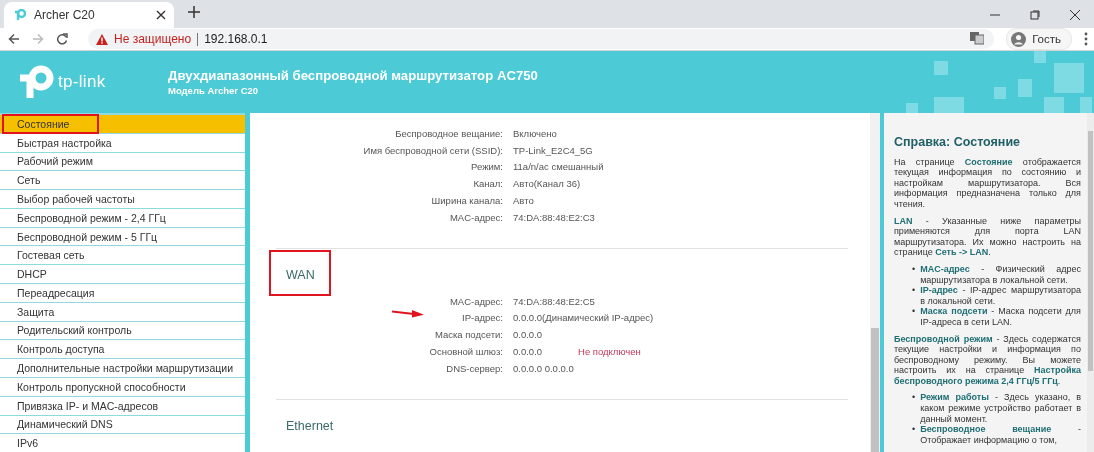  I want to click on new-tab-icon, so click(194, 12).